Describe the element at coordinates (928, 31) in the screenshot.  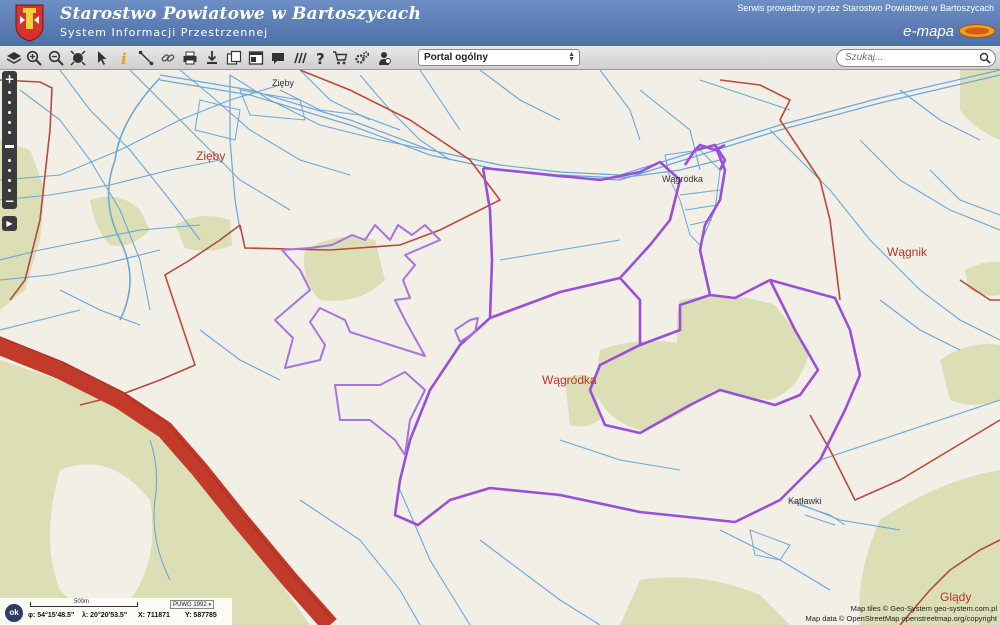
I see `brand-name: e-mapa` at that location.